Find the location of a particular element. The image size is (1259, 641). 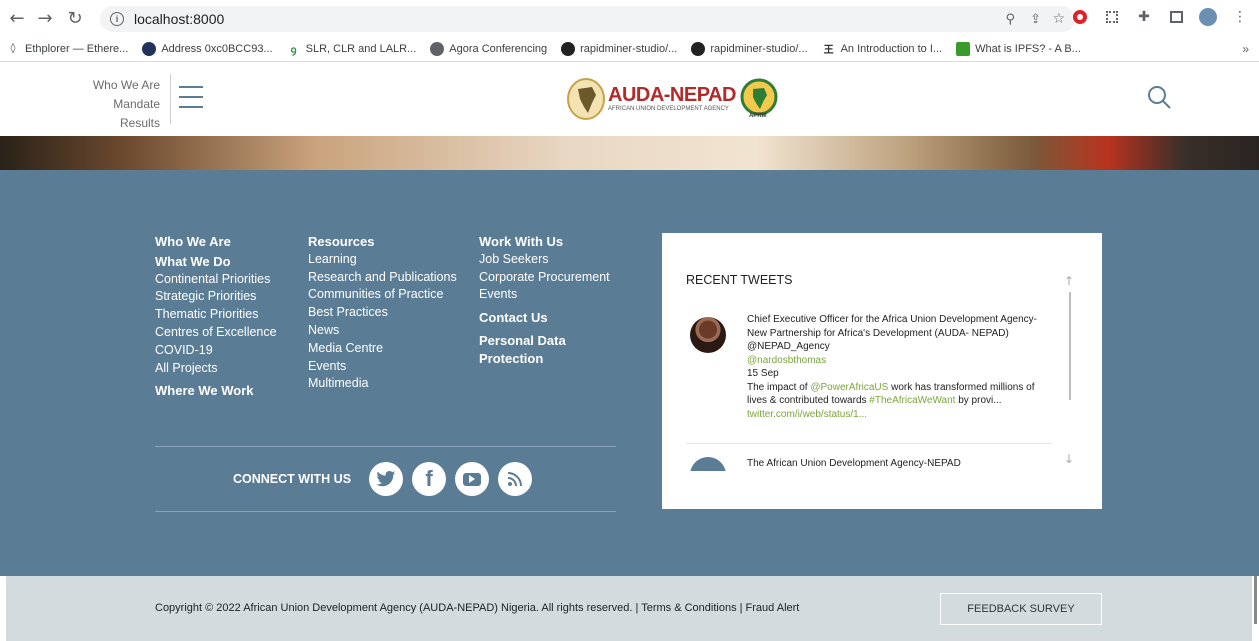

footer-link: All Projects is located at coordinates (216, 369).